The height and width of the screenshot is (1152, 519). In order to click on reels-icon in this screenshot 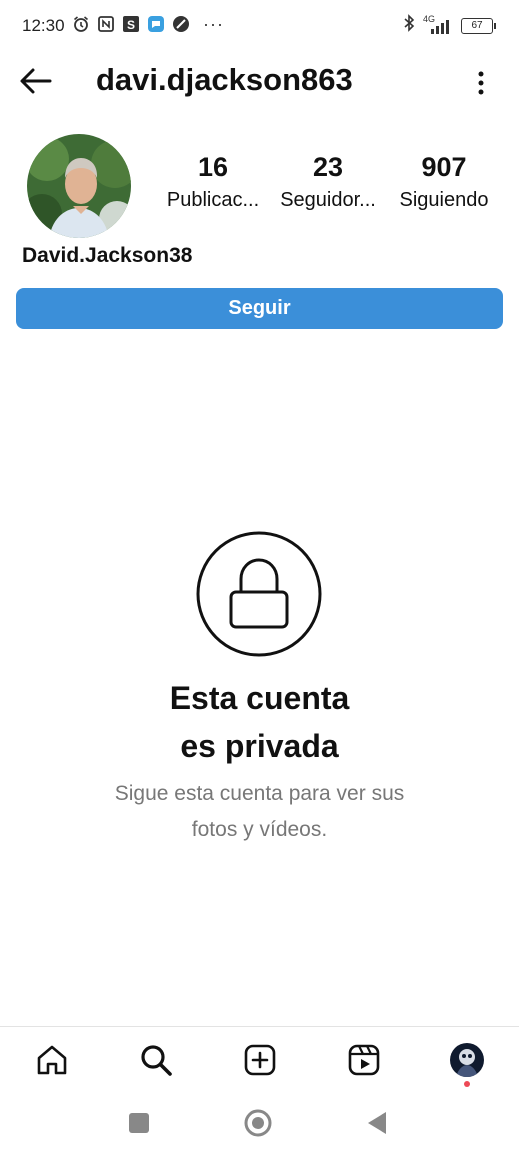, I will do `click(364, 1060)`.